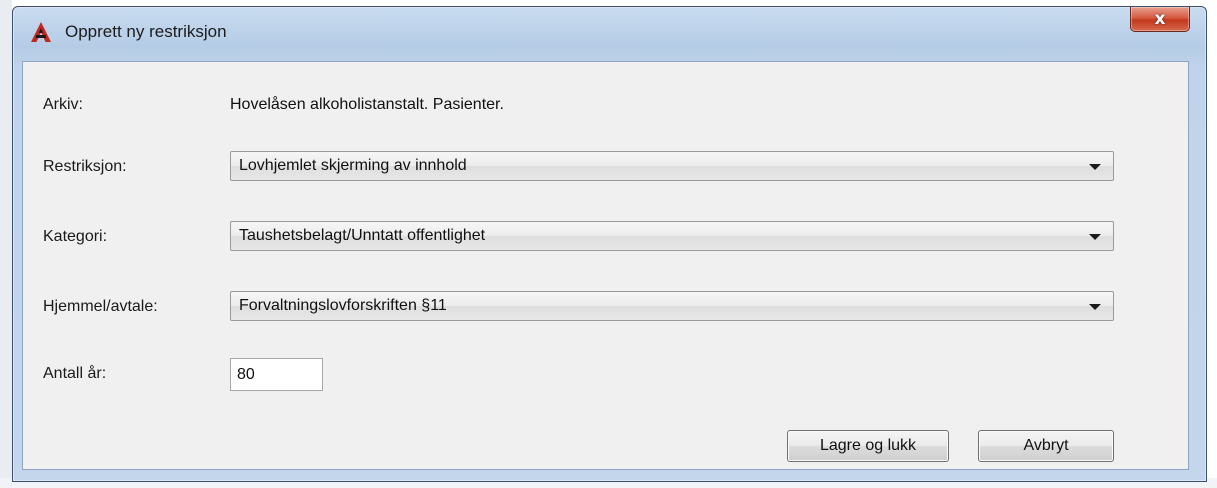 Image resolution: width=1217 pixels, height=488 pixels. I want to click on close-icon: x, so click(1160, 19).